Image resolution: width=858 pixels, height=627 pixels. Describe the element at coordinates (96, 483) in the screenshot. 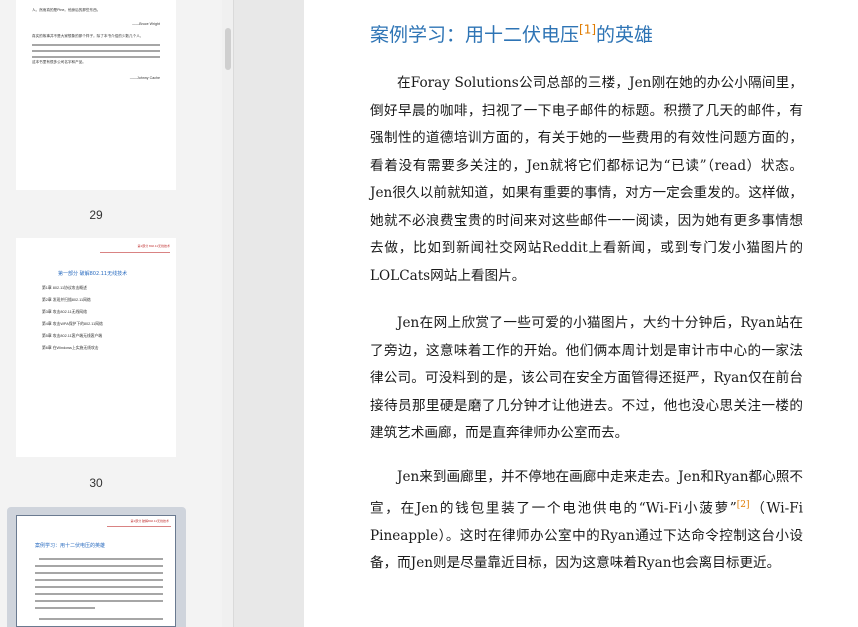

I see `page-number-30: 30` at that location.